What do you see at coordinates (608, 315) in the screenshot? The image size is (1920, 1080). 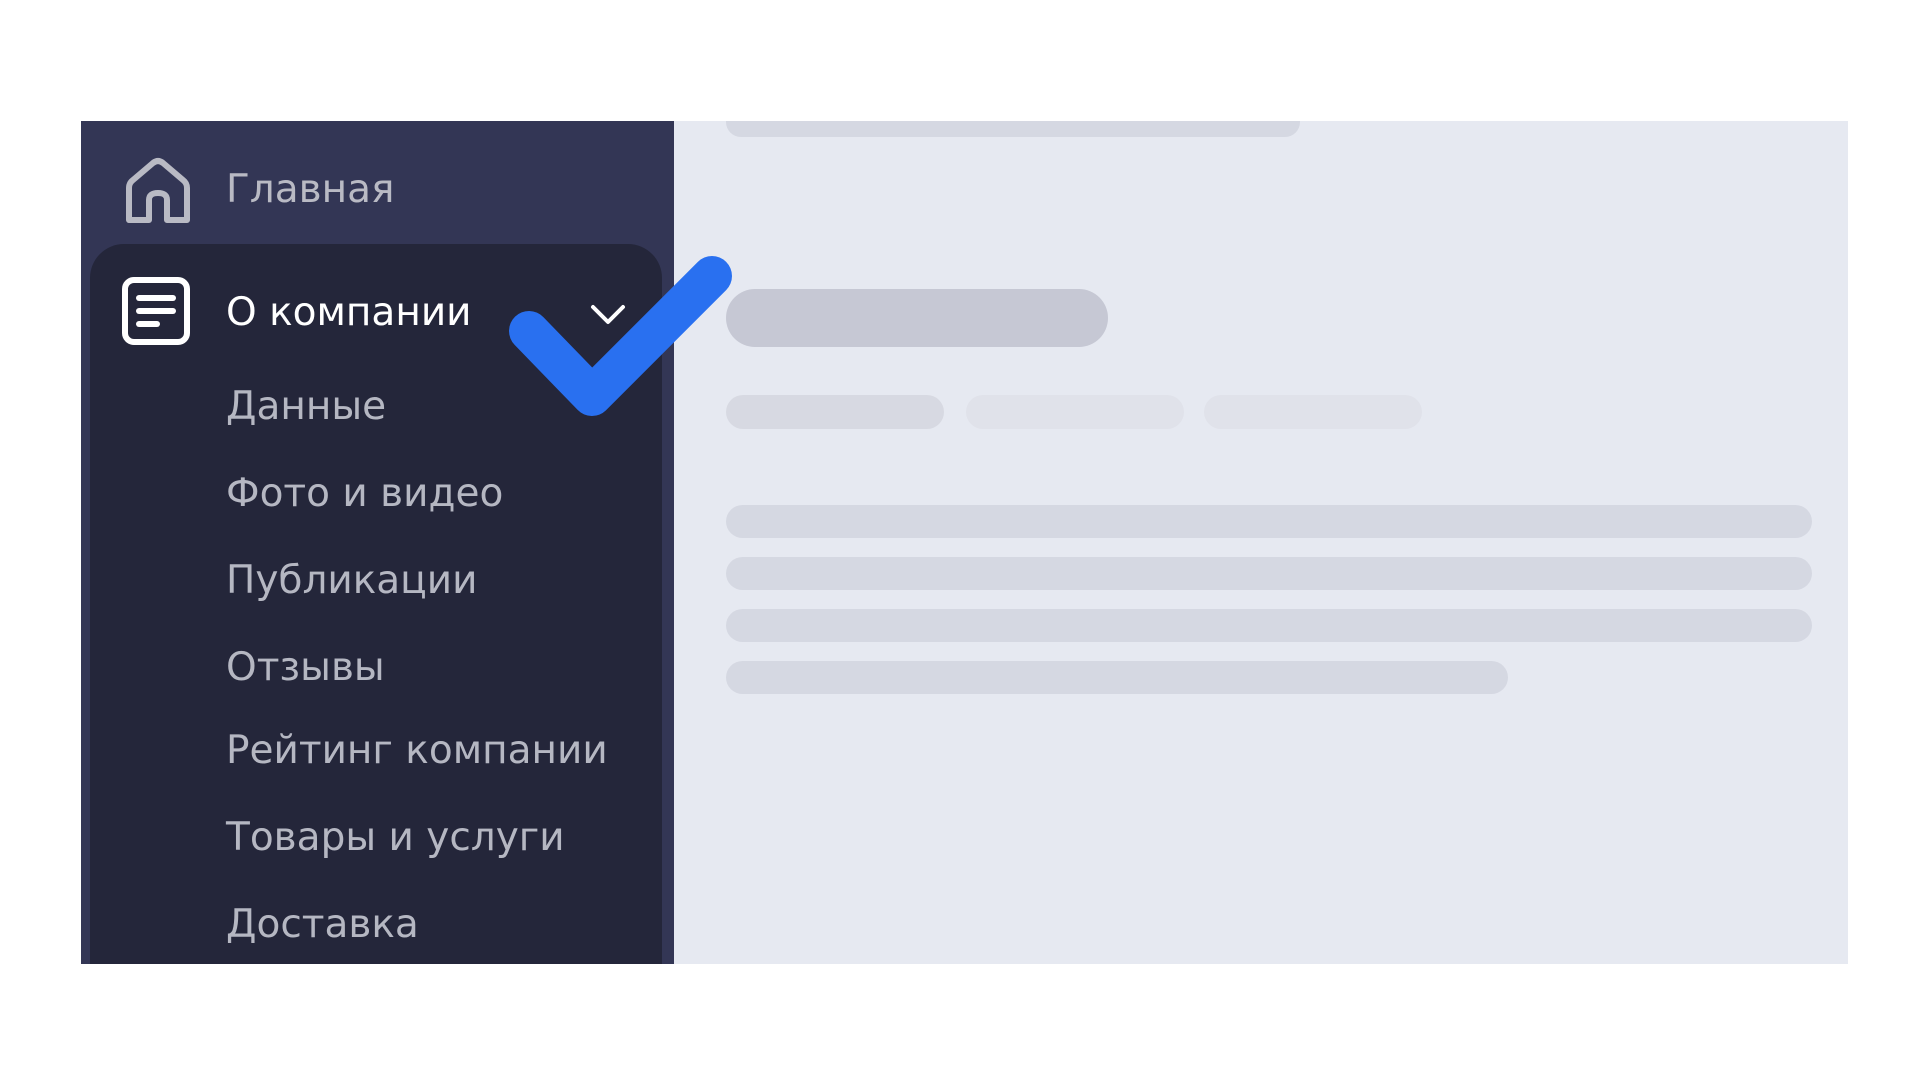 I see `chevron-down-icon` at bounding box center [608, 315].